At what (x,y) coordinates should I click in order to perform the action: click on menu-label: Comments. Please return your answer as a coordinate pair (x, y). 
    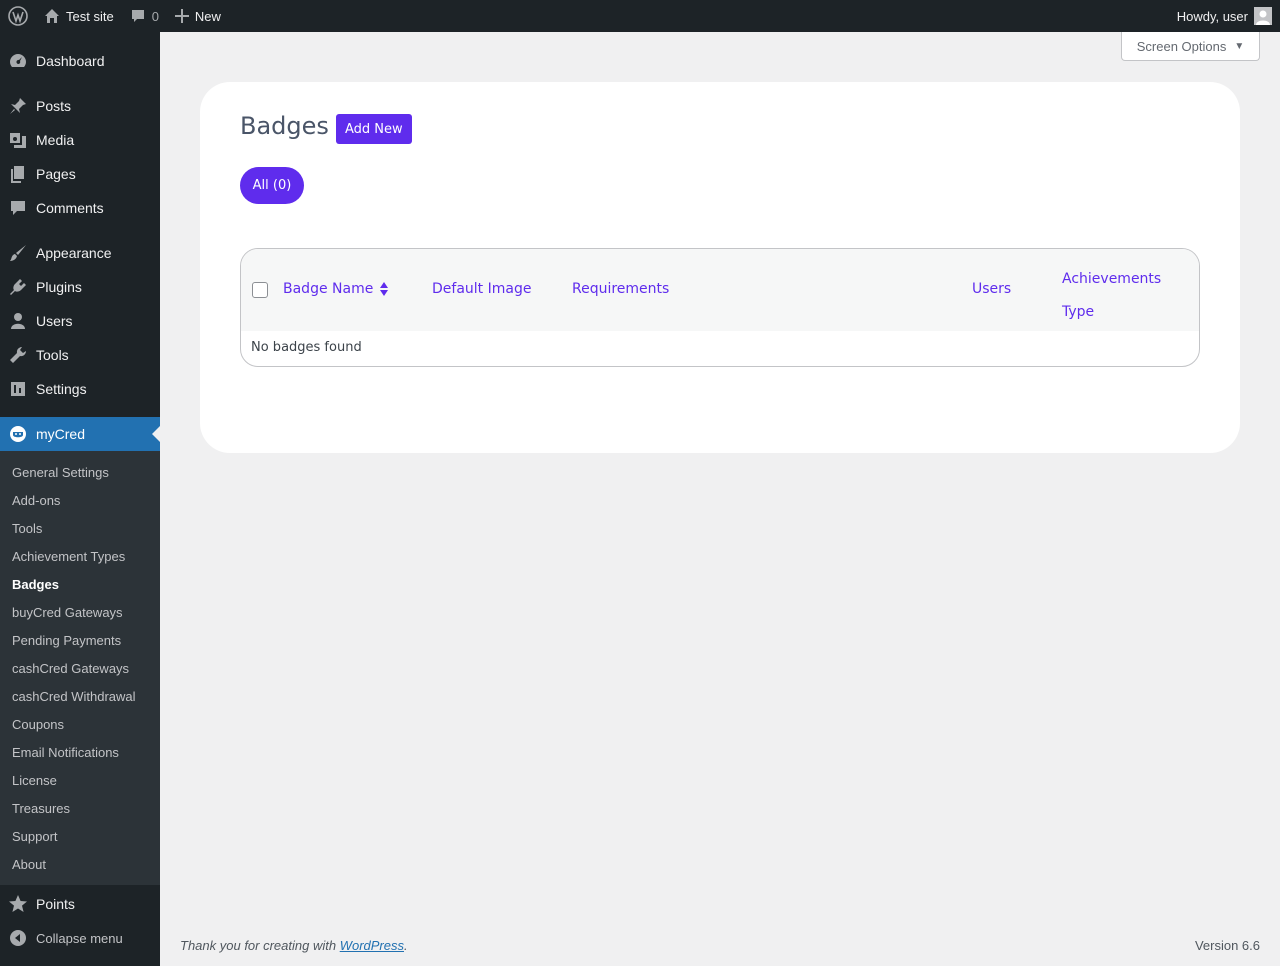
    Looking at the image, I should click on (70, 208).